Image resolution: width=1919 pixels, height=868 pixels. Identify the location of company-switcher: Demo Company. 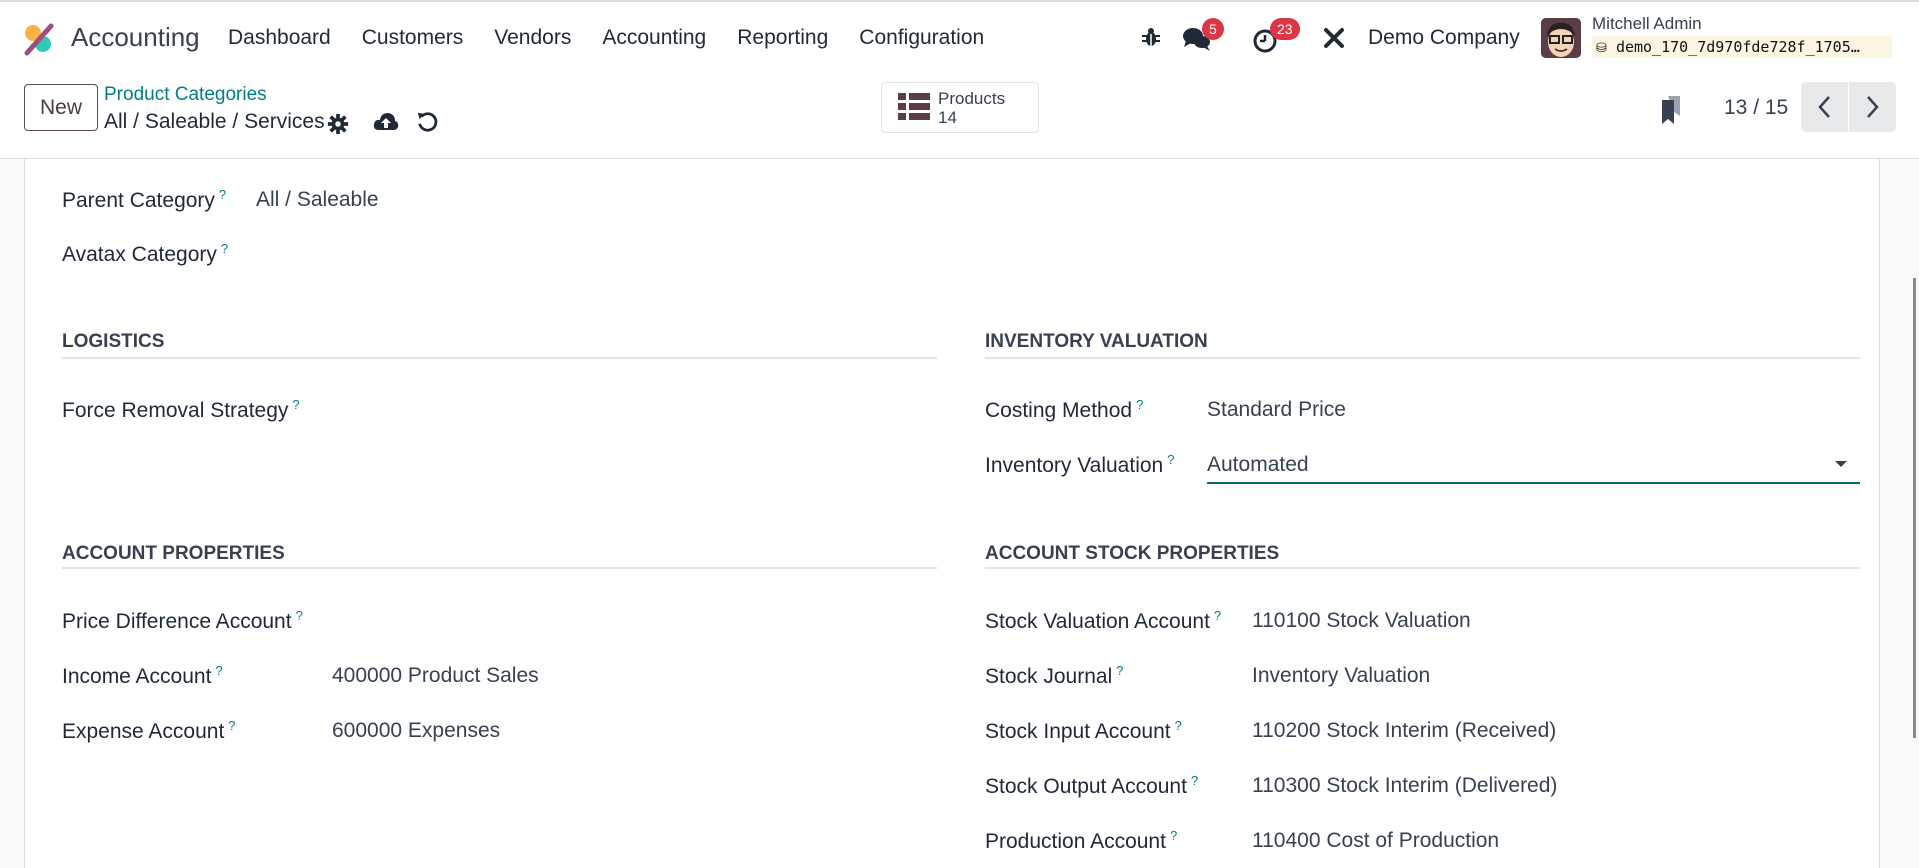
(1444, 38).